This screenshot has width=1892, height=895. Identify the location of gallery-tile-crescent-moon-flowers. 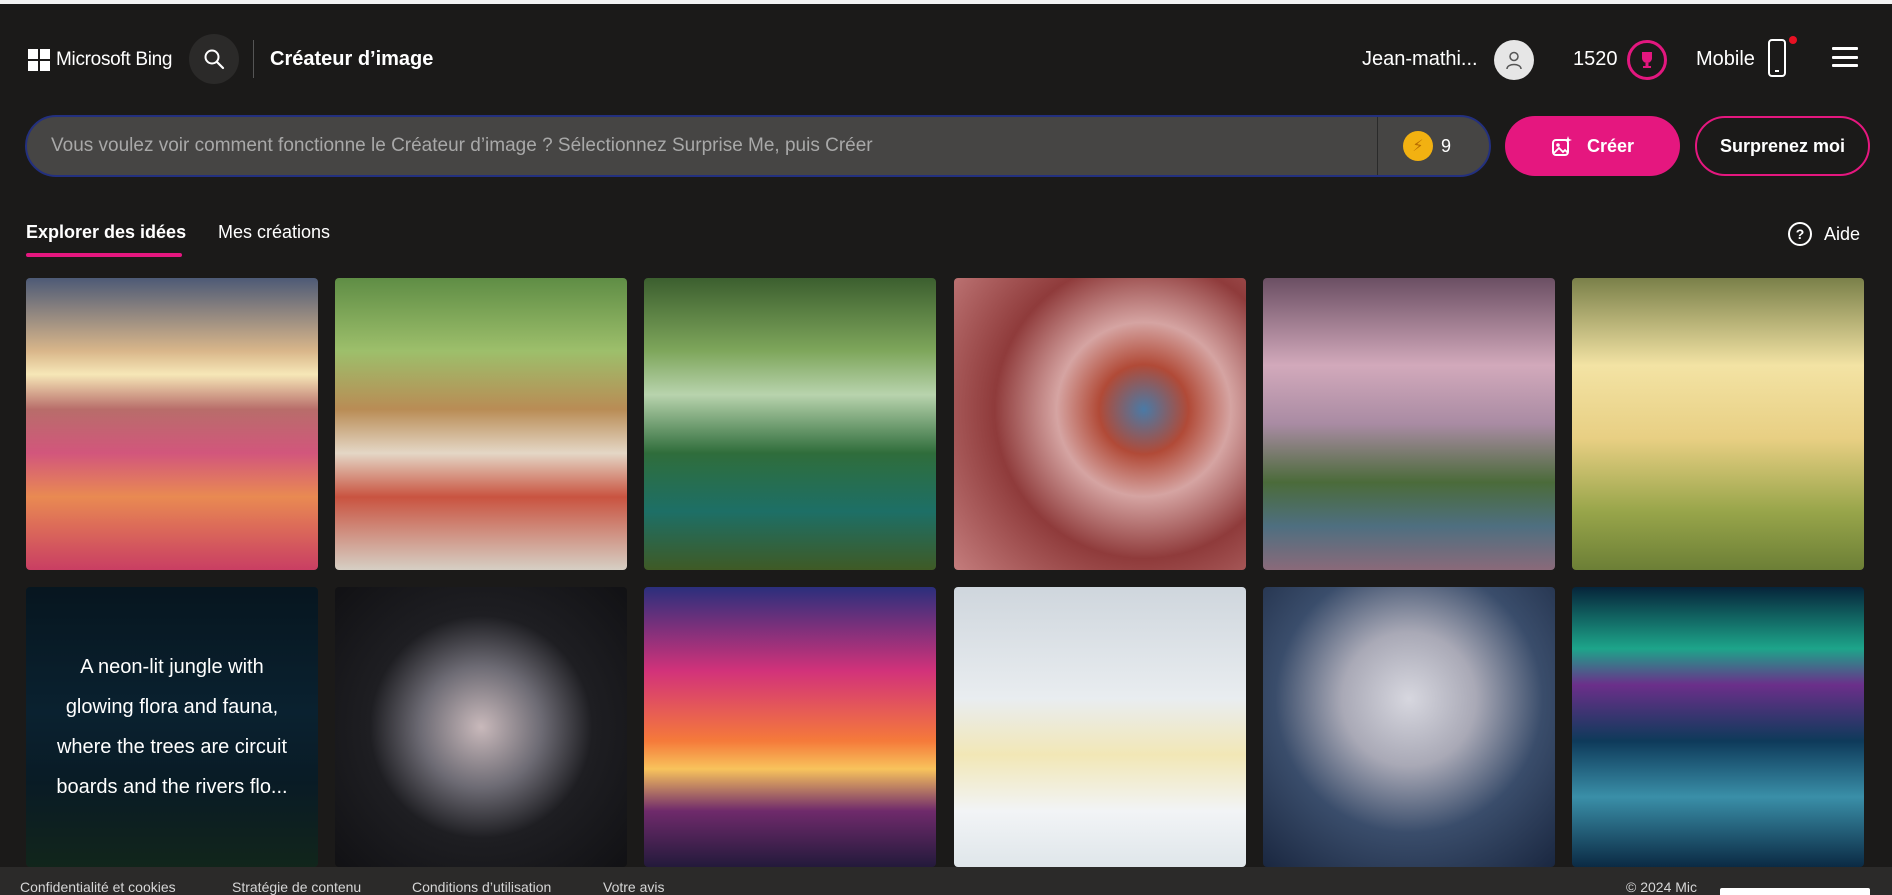
(481, 727).